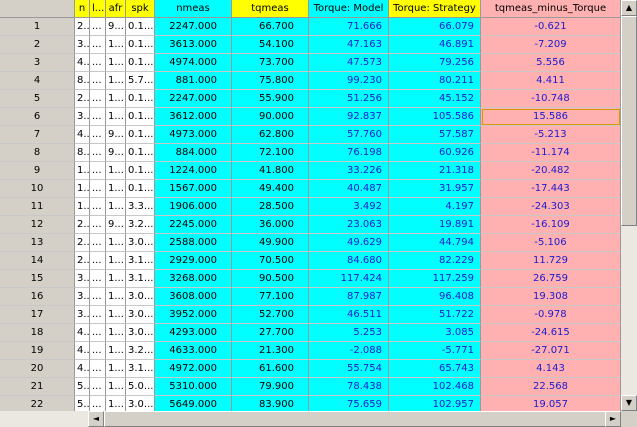 This screenshot has width=637, height=427. I want to click on scroll-left-button: ◄, so click(96, 419).